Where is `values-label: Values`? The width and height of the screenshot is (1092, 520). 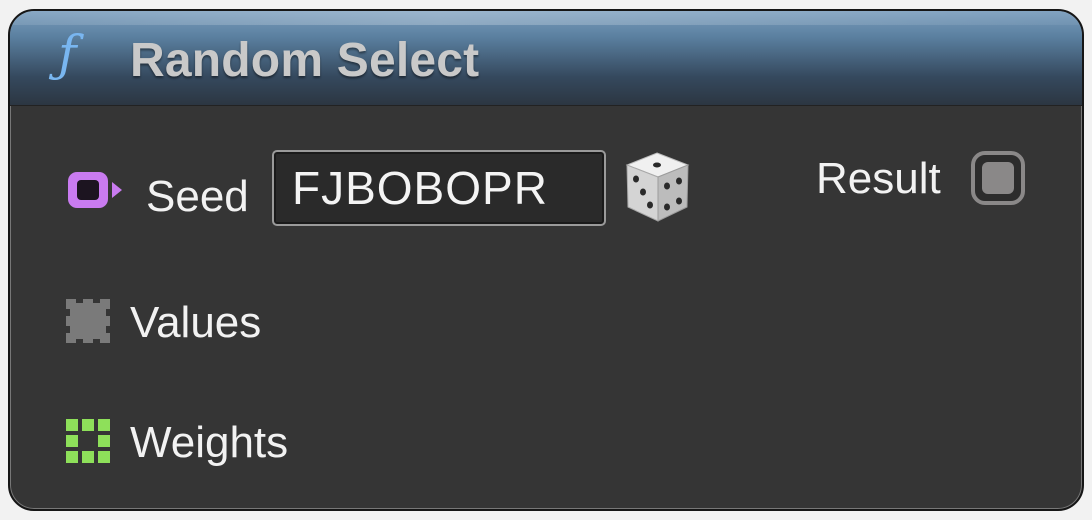
values-label: Values is located at coordinates (196, 322).